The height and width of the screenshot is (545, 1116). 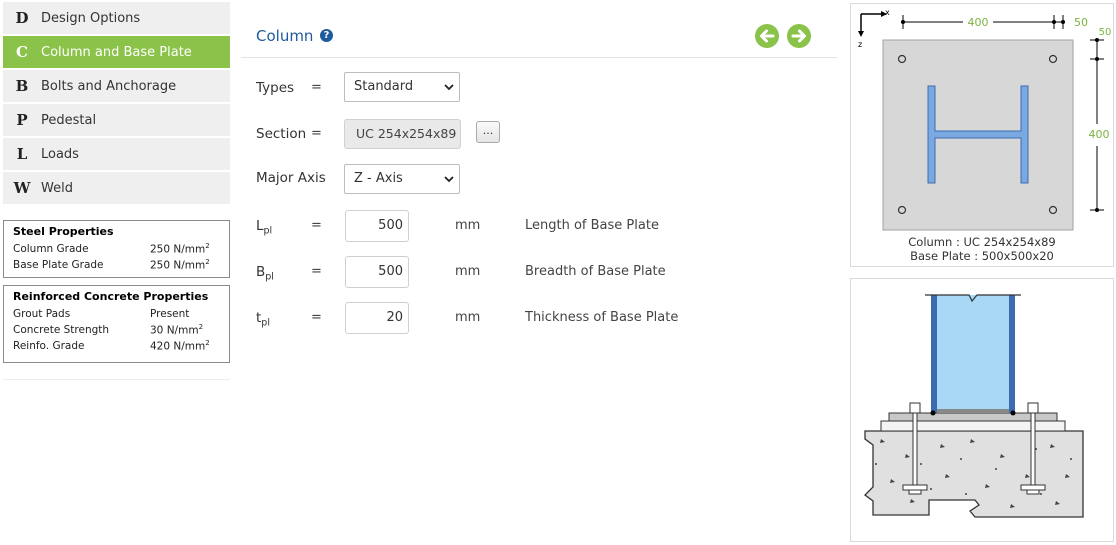 I want to click on column-elevation-drawing, so click(x=974, y=406).